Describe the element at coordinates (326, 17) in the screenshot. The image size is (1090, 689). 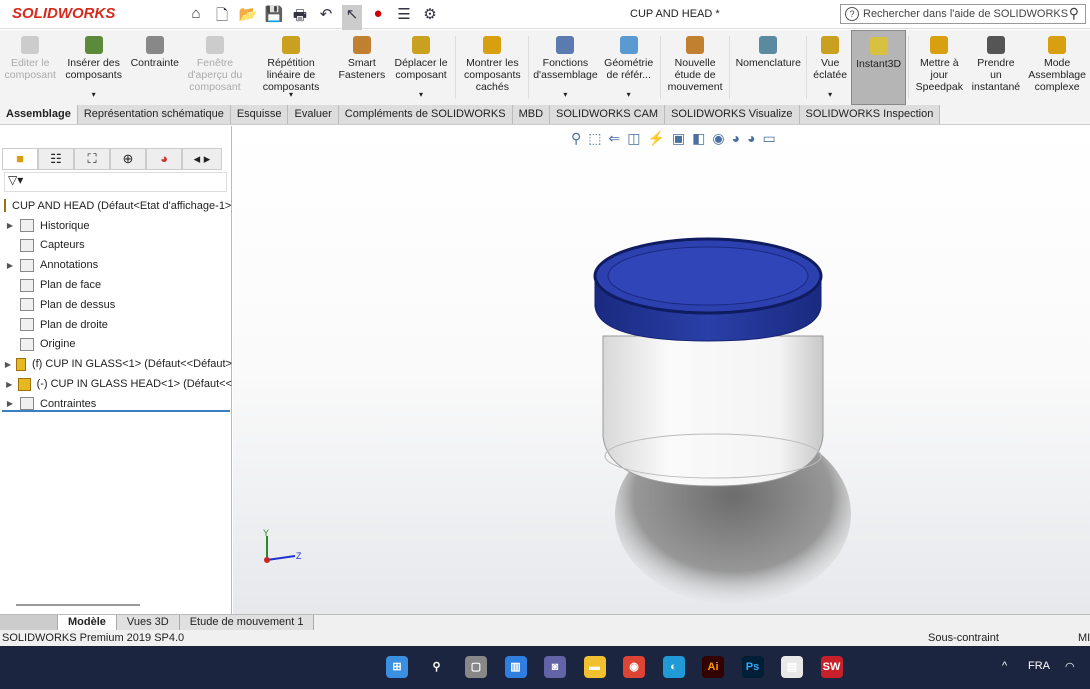
I see `undo-icon: ↶` at that location.